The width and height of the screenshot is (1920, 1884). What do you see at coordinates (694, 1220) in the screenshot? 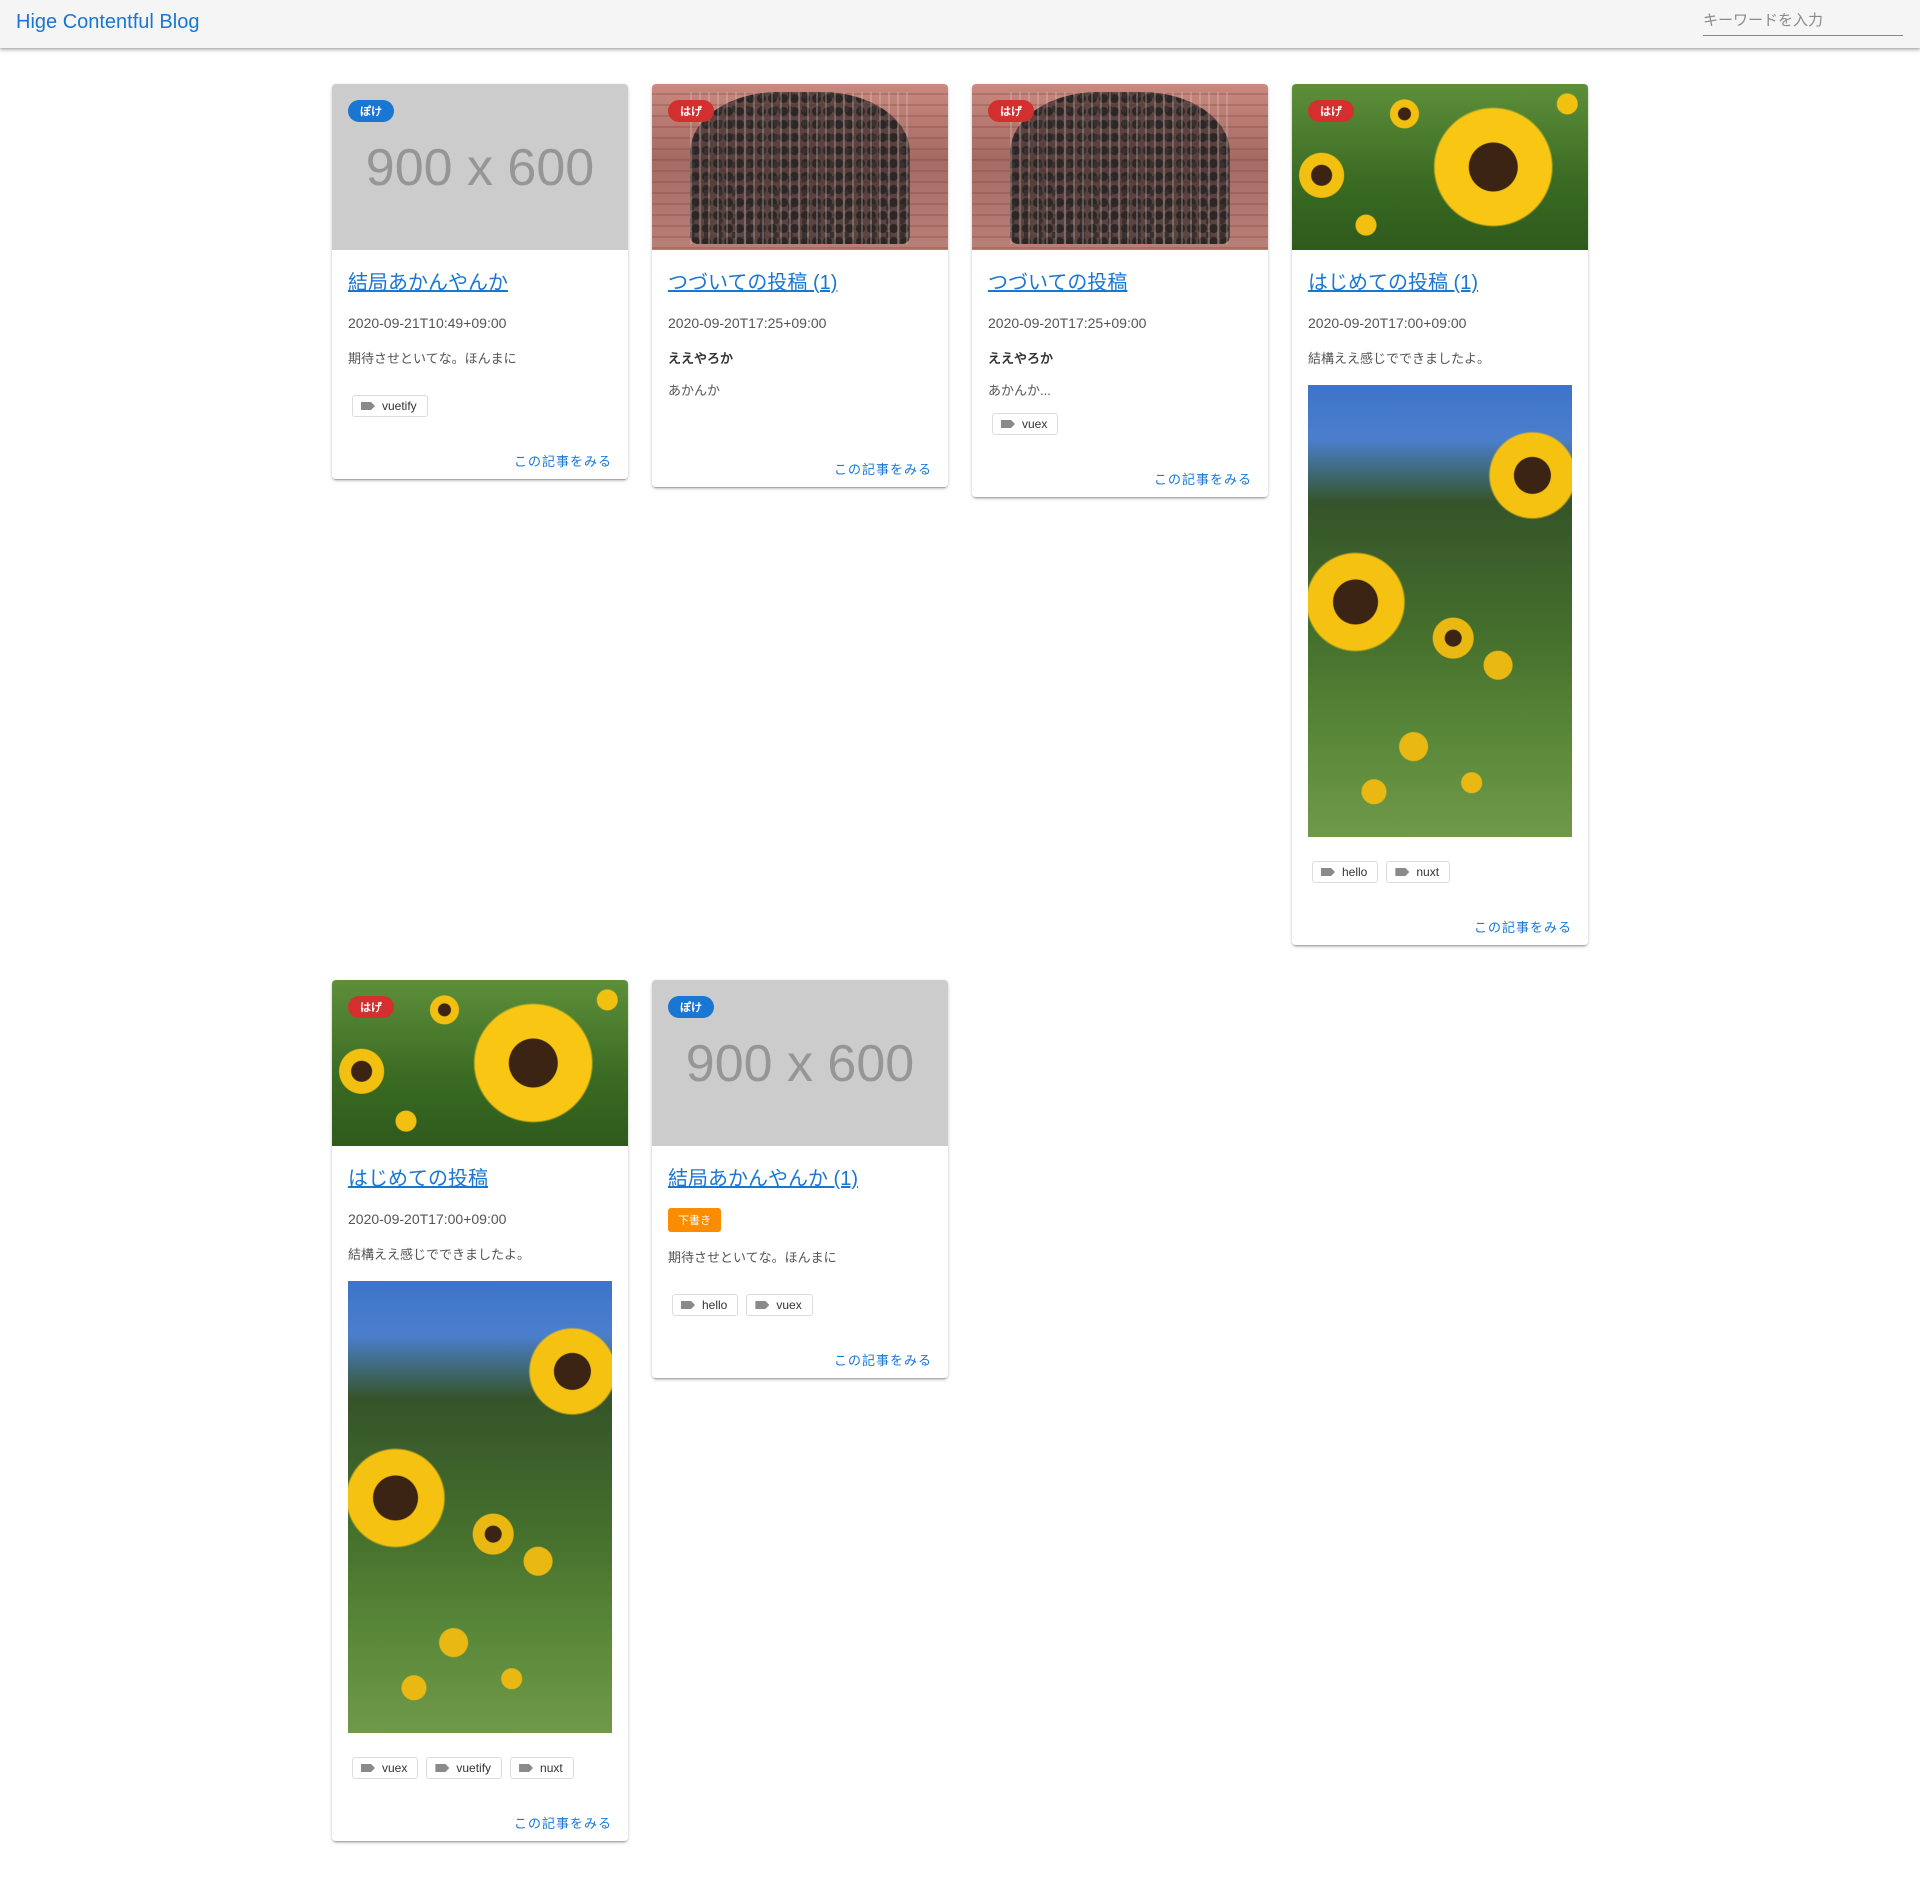
I see `draft-badge: 下書き` at bounding box center [694, 1220].